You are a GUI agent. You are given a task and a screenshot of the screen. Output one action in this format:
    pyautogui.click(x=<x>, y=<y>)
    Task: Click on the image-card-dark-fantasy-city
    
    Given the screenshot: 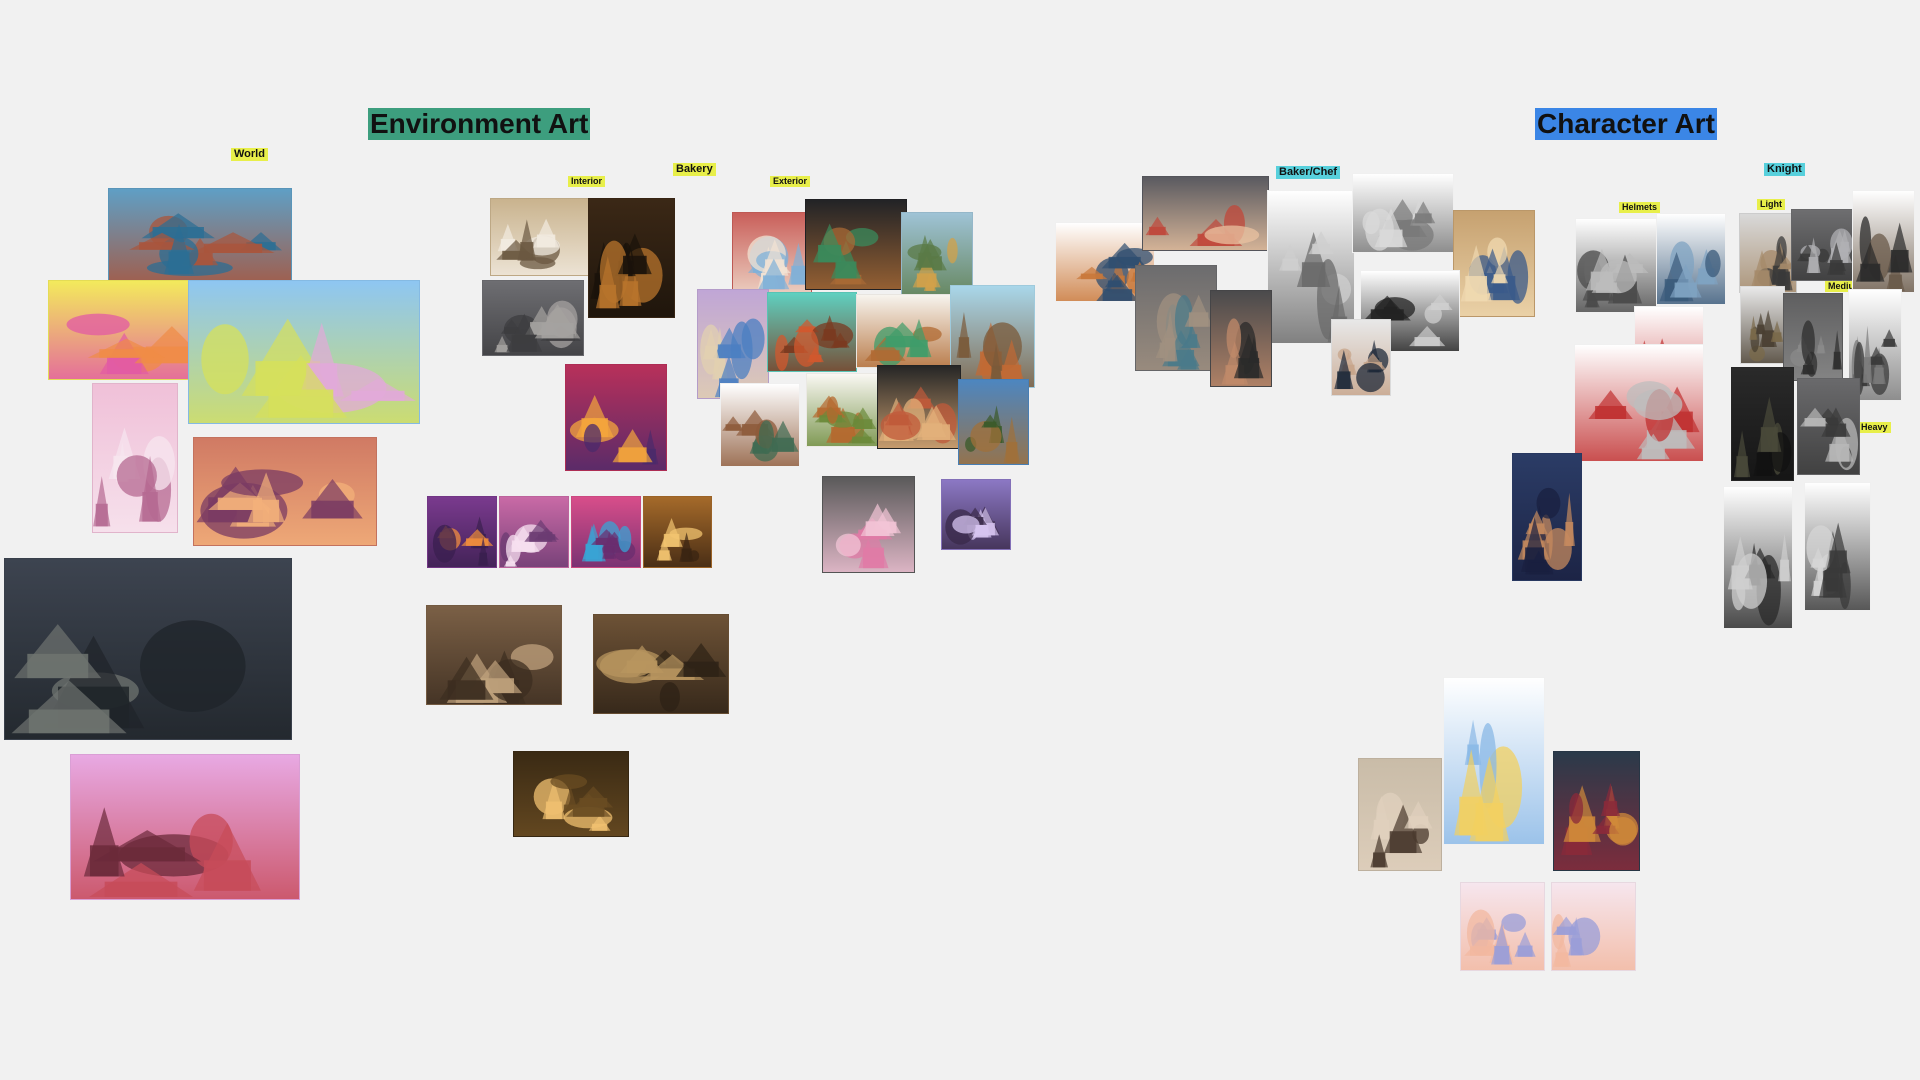 What is the action you would take?
    pyautogui.click(x=148, y=649)
    